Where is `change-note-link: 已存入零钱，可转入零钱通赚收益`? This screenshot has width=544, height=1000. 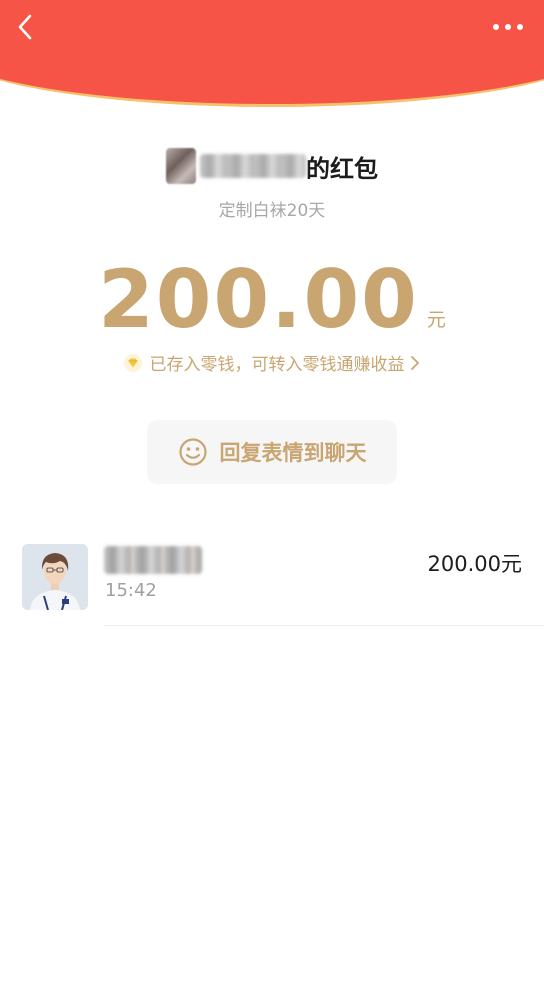
change-note-link: 已存入零钱，可转入零钱通赚收益 is located at coordinates (272, 362).